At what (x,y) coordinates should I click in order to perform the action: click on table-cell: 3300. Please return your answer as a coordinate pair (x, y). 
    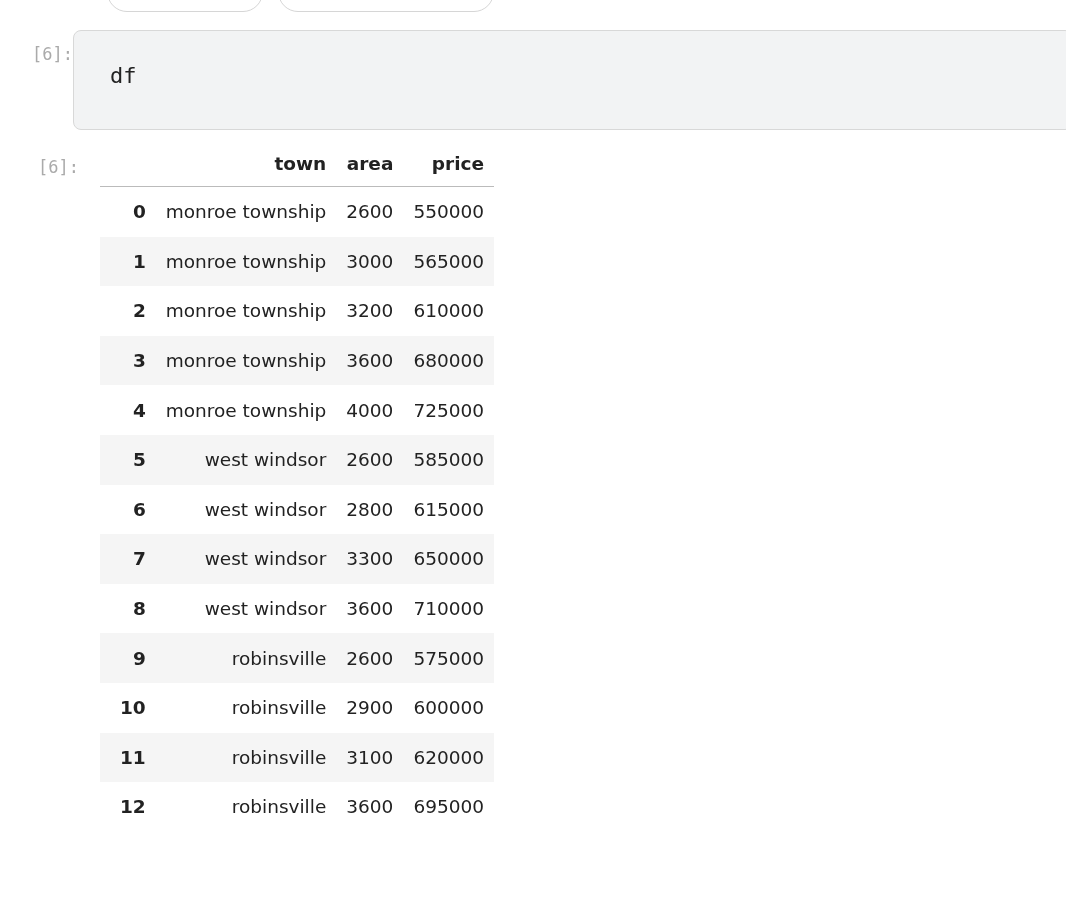
    Looking at the image, I should click on (370, 559).